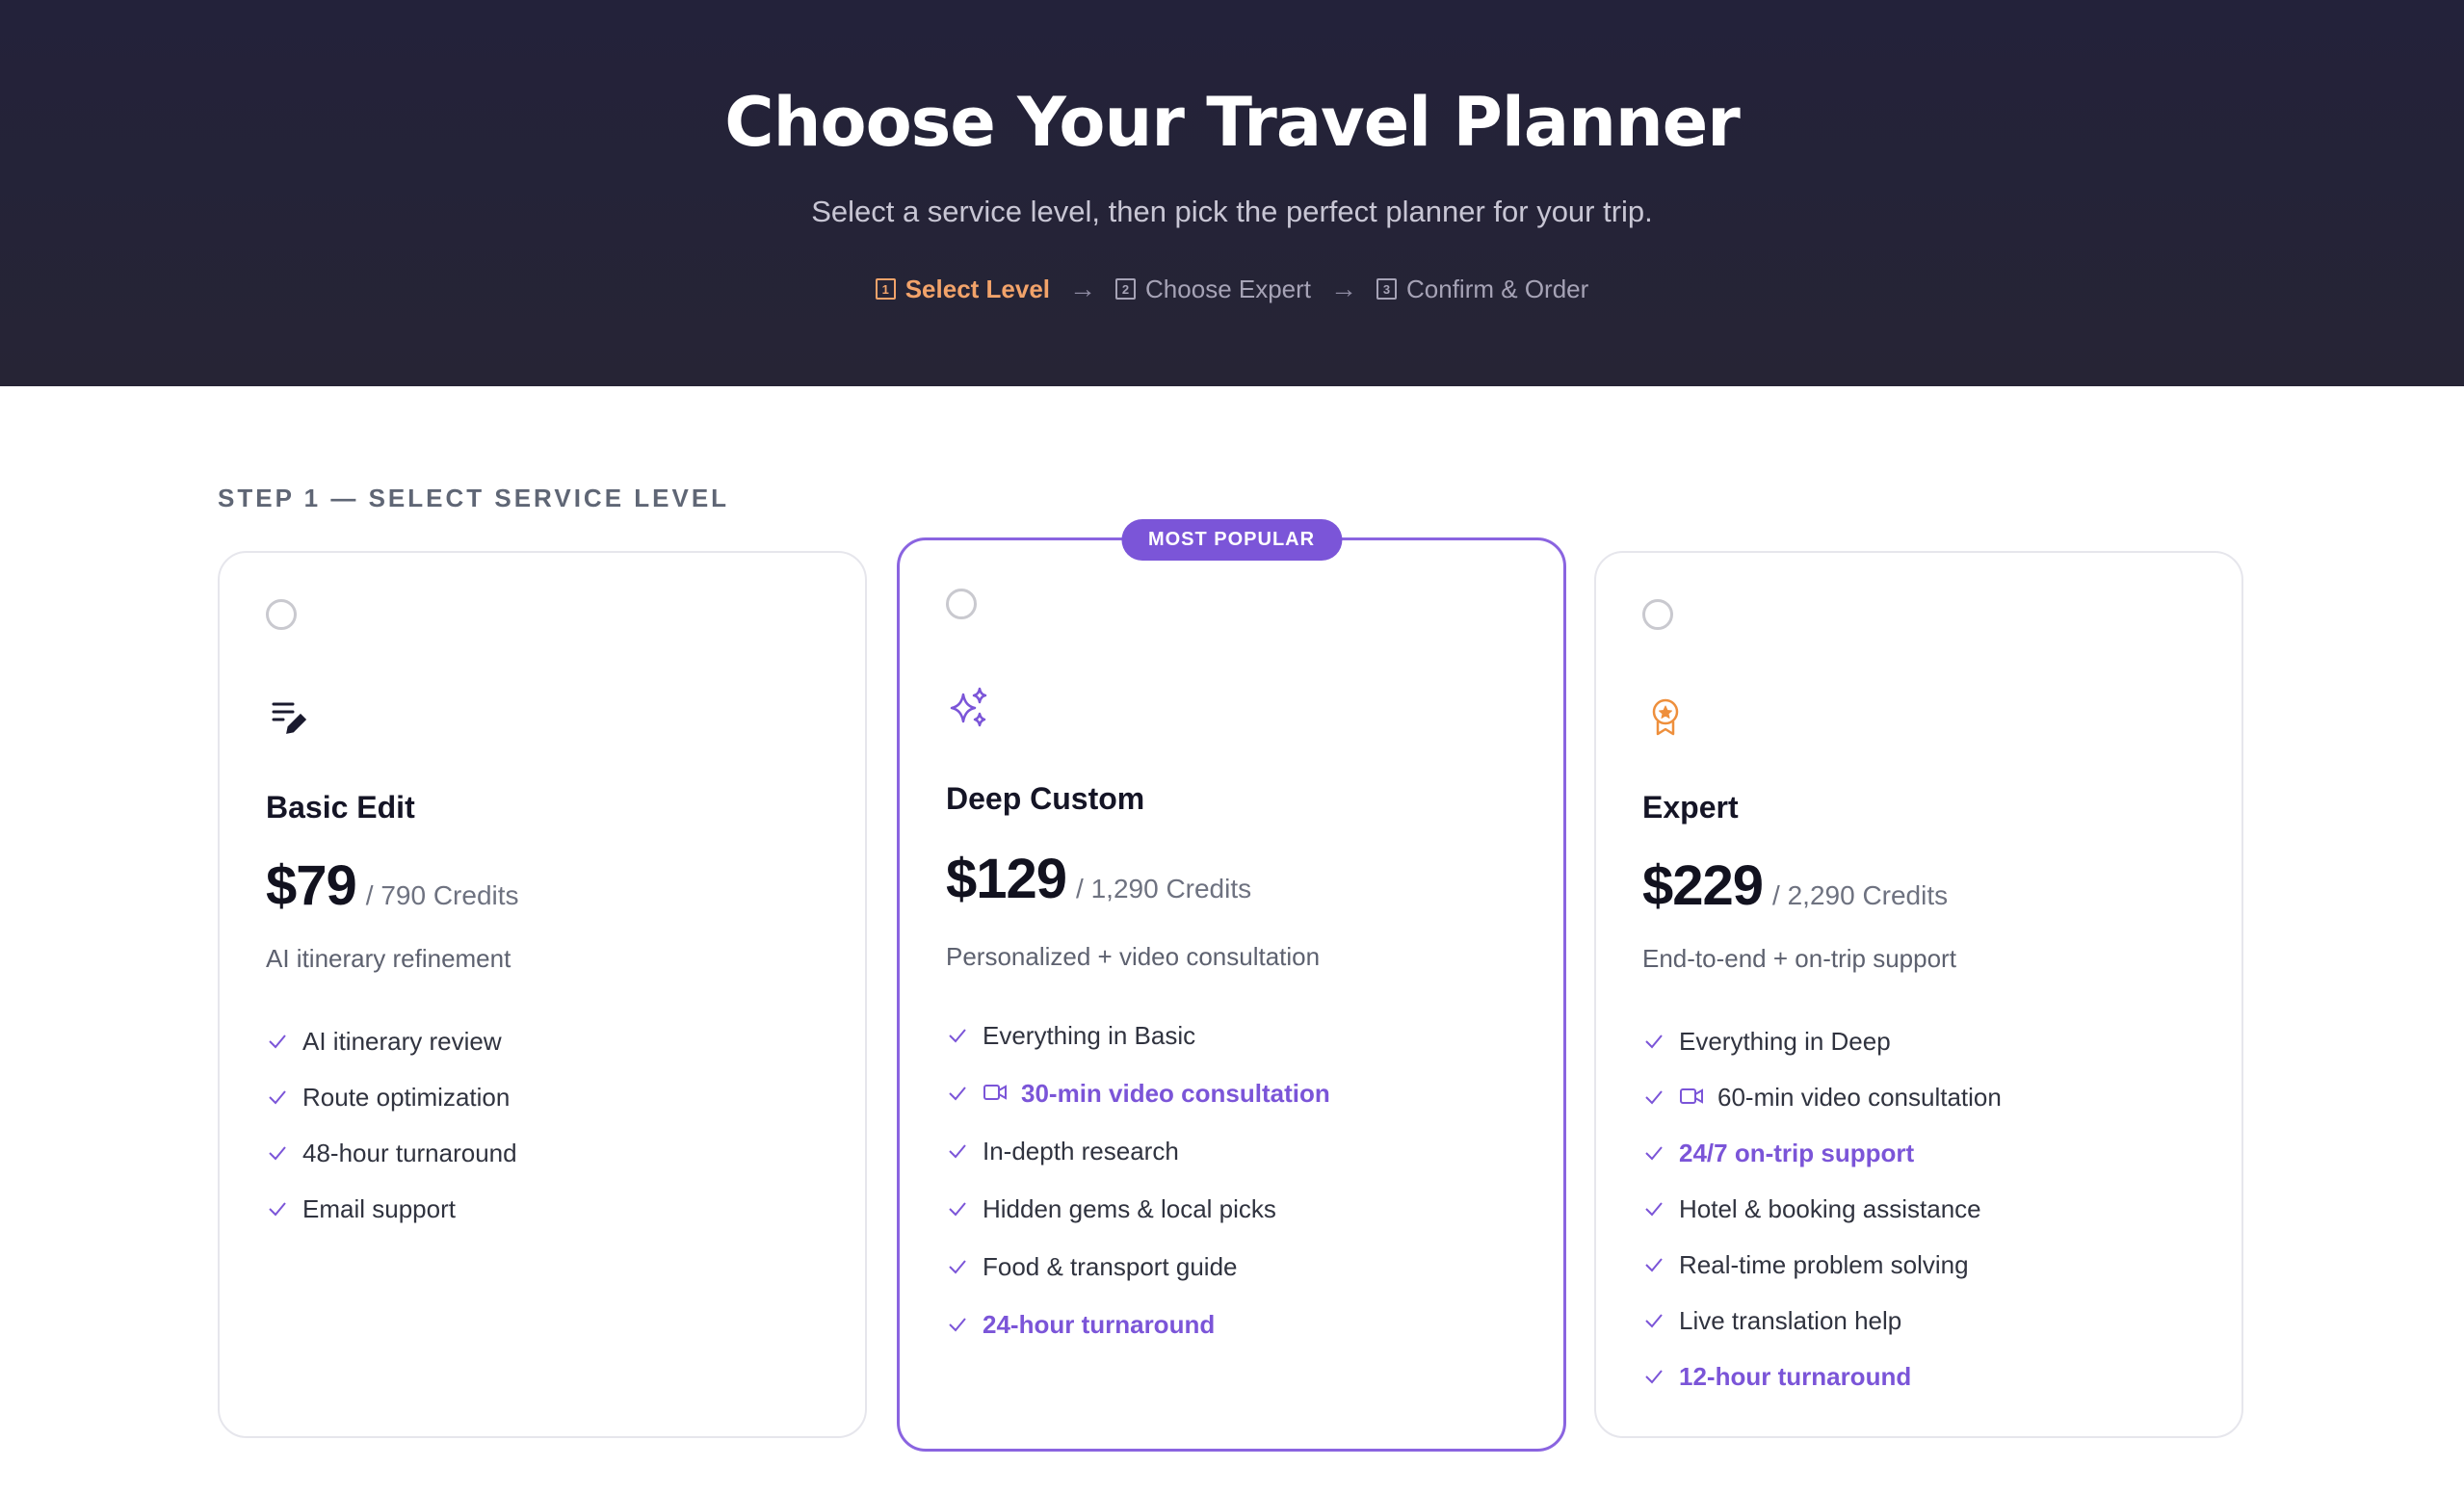 The image size is (2464, 1493). Describe the element at coordinates (1658, 614) in the screenshot. I see `plan-radio-expert` at that location.